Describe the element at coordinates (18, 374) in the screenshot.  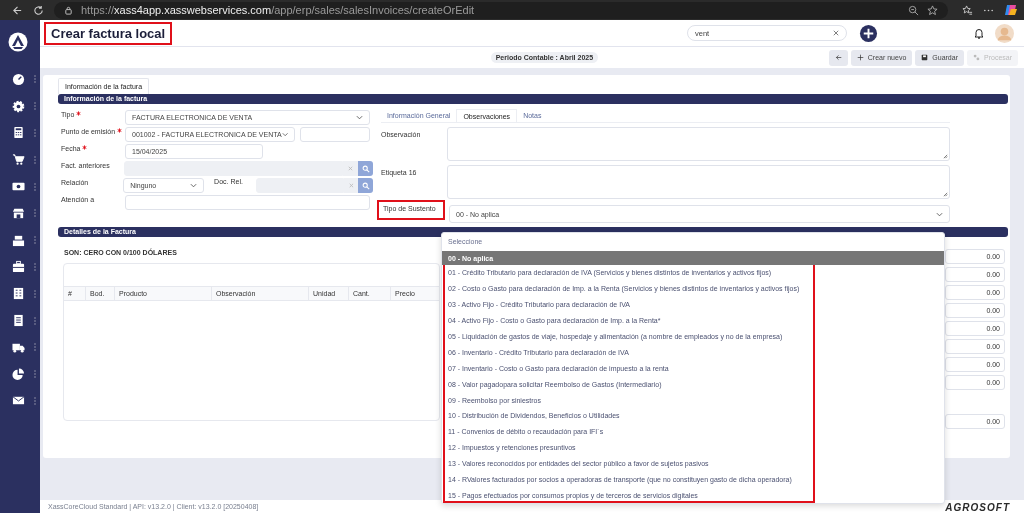
I see `pie-chart-icon` at that location.